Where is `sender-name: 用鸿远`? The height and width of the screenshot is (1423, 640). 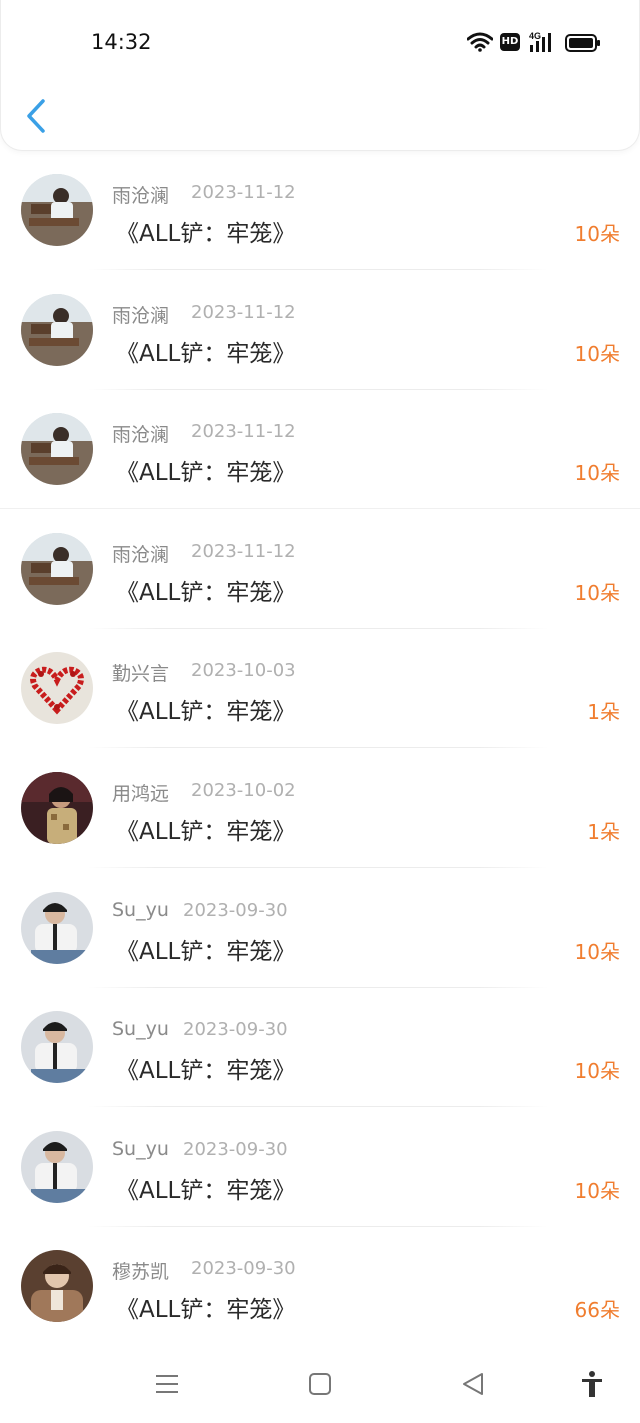 sender-name: 用鸿远 is located at coordinates (141, 793).